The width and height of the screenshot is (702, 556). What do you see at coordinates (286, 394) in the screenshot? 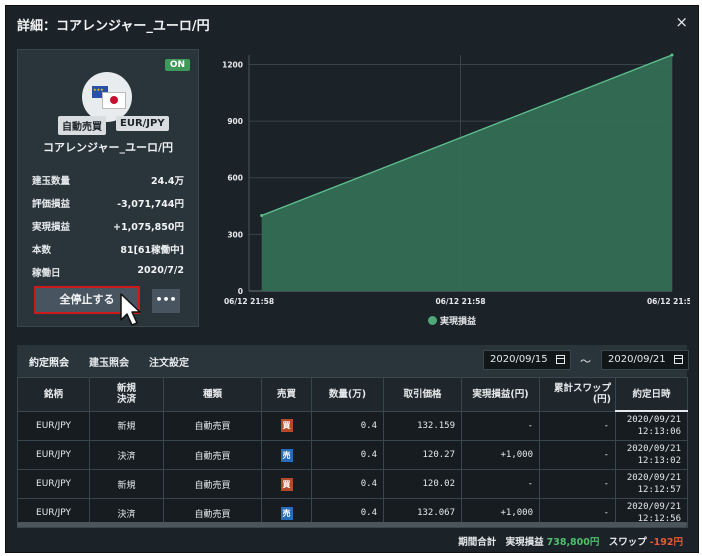
I see `column-header: 売買` at bounding box center [286, 394].